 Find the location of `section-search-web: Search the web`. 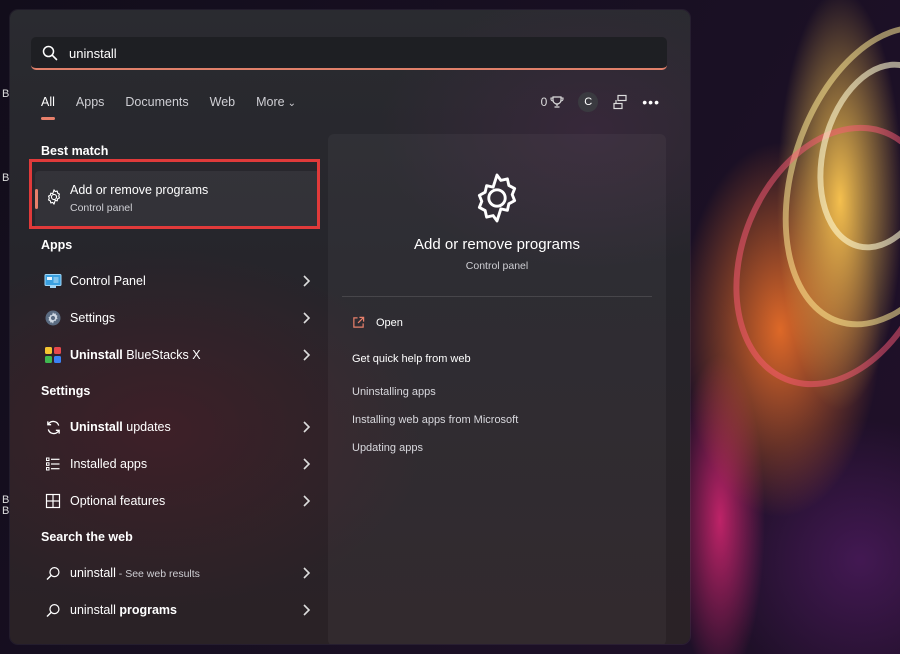

section-search-web: Search the web is located at coordinates (87, 537).